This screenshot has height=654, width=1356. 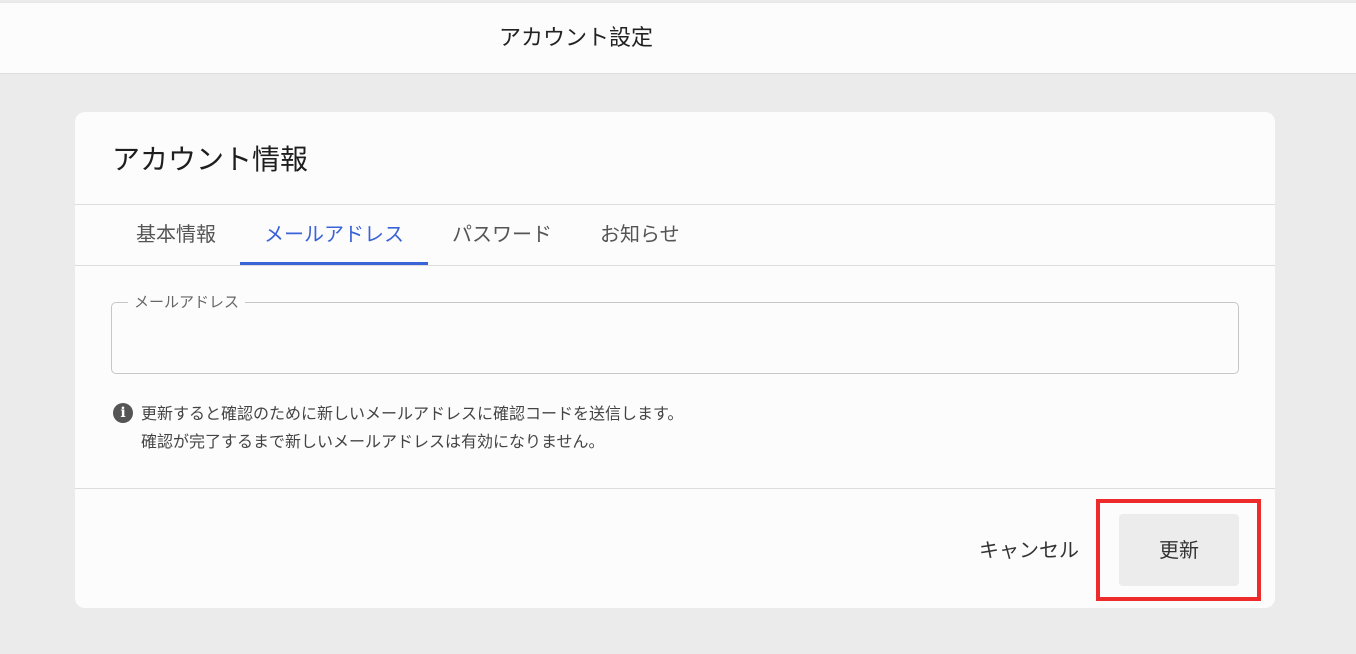 What do you see at coordinates (575, 38) in the screenshot?
I see `page-title: アカウント設定` at bounding box center [575, 38].